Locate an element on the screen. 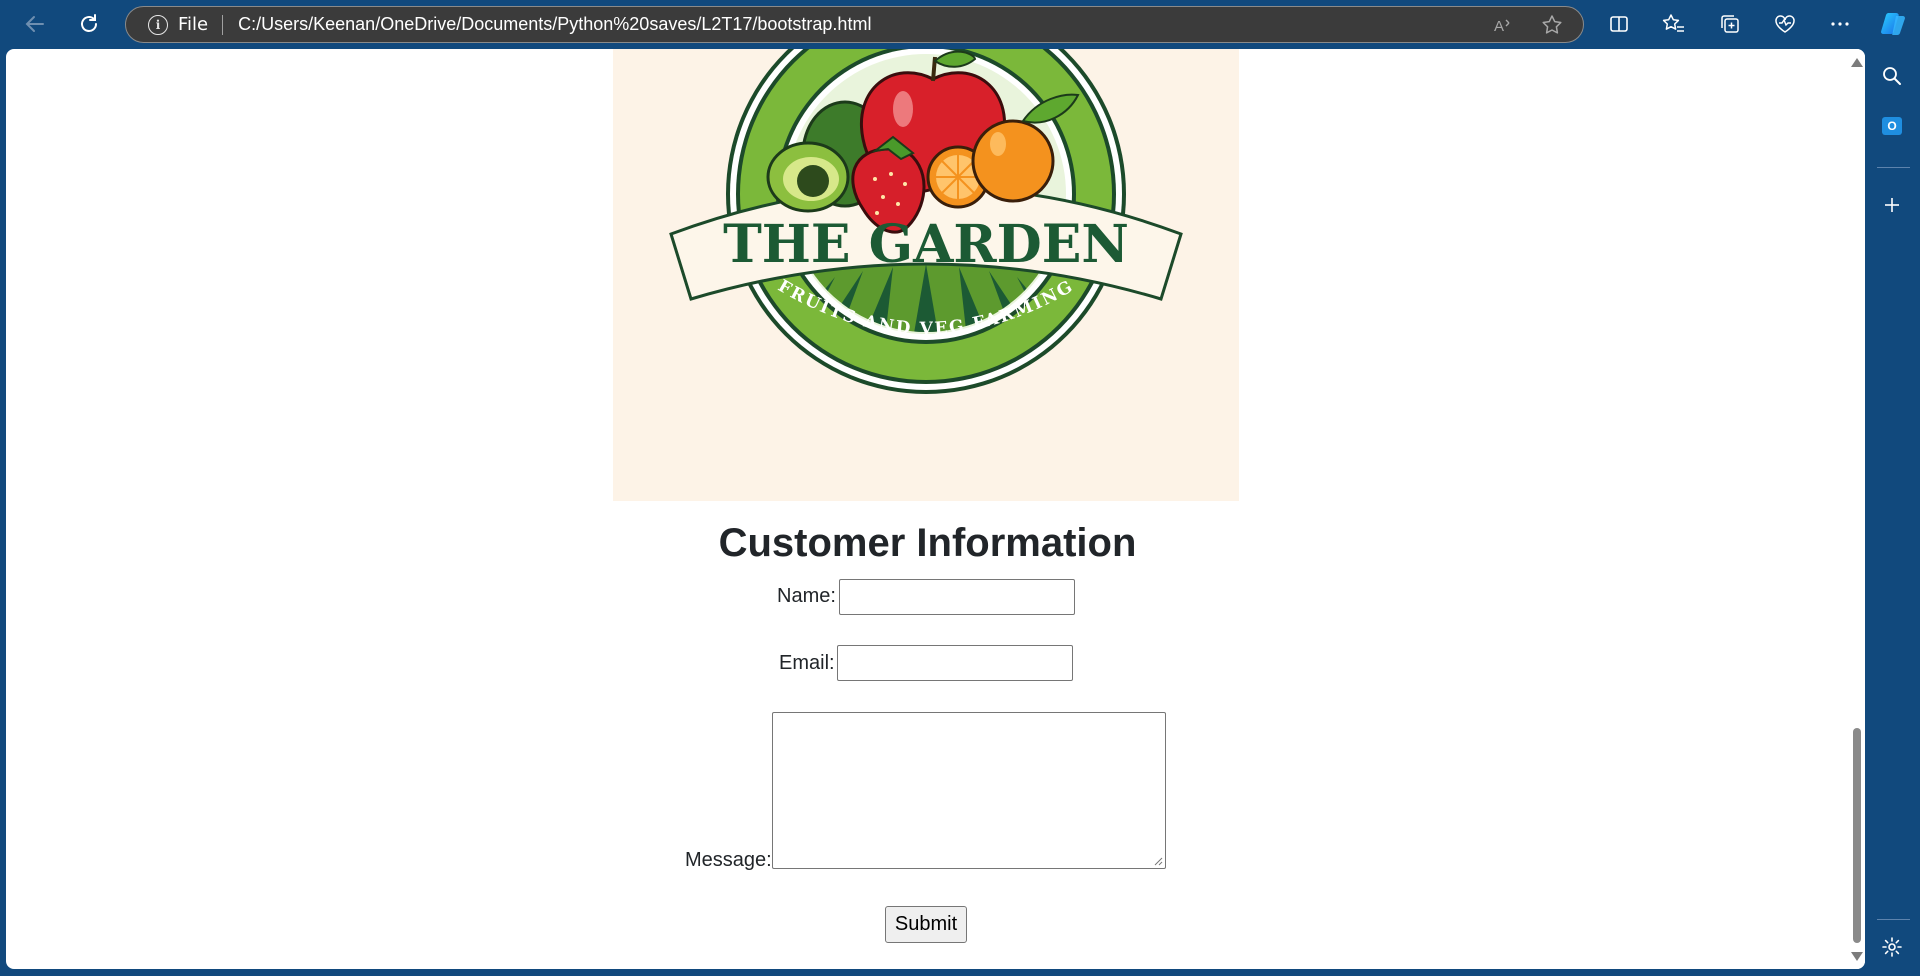  outlook-icon: O is located at coordinates (1892, 126).